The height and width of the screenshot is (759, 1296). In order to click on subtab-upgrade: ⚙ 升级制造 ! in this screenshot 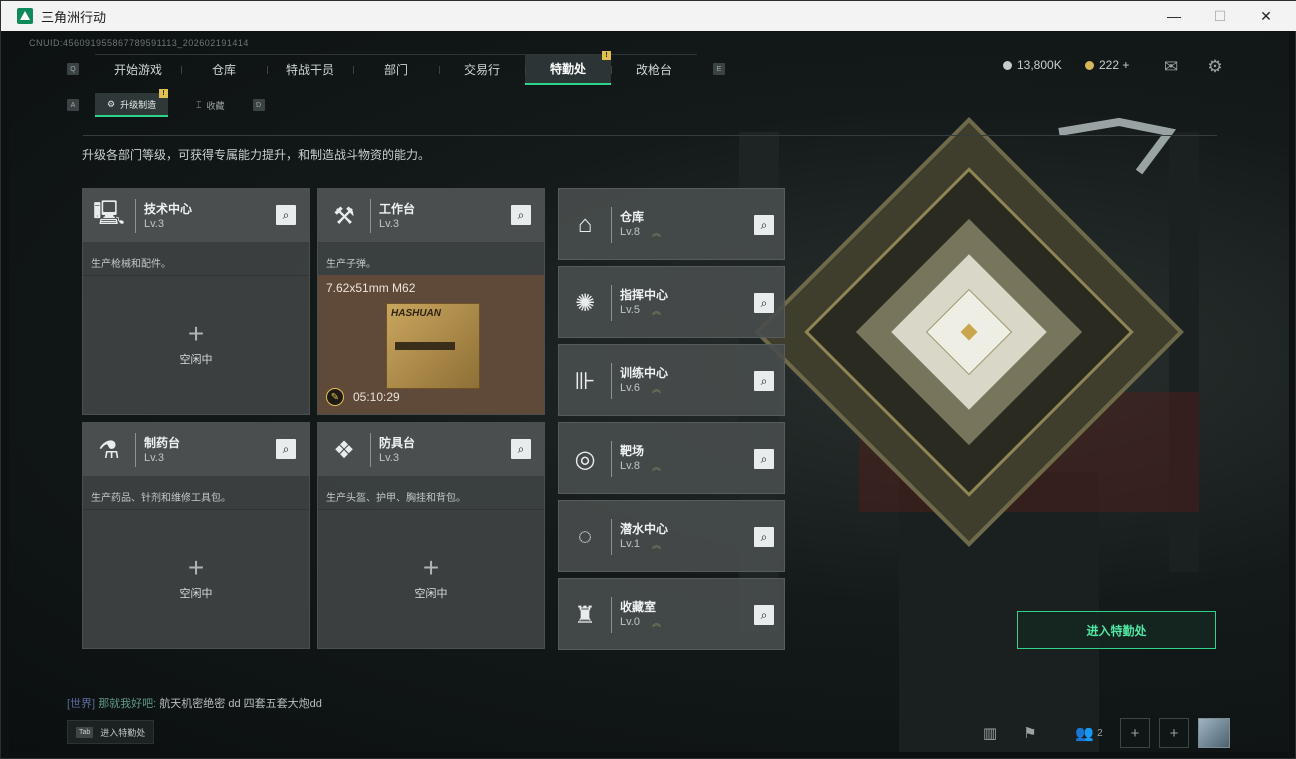, I will do `click(132, 103)`.